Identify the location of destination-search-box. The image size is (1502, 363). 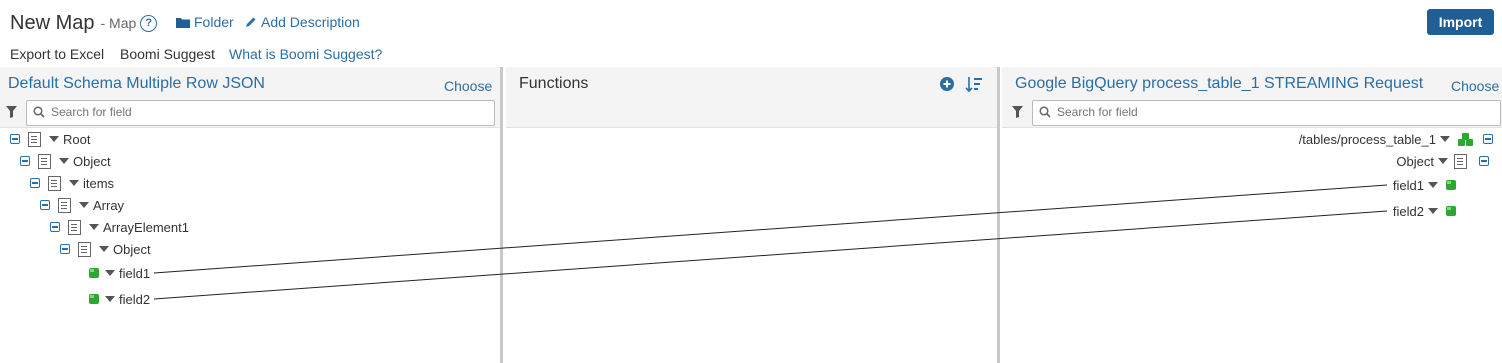
(1266, 113).